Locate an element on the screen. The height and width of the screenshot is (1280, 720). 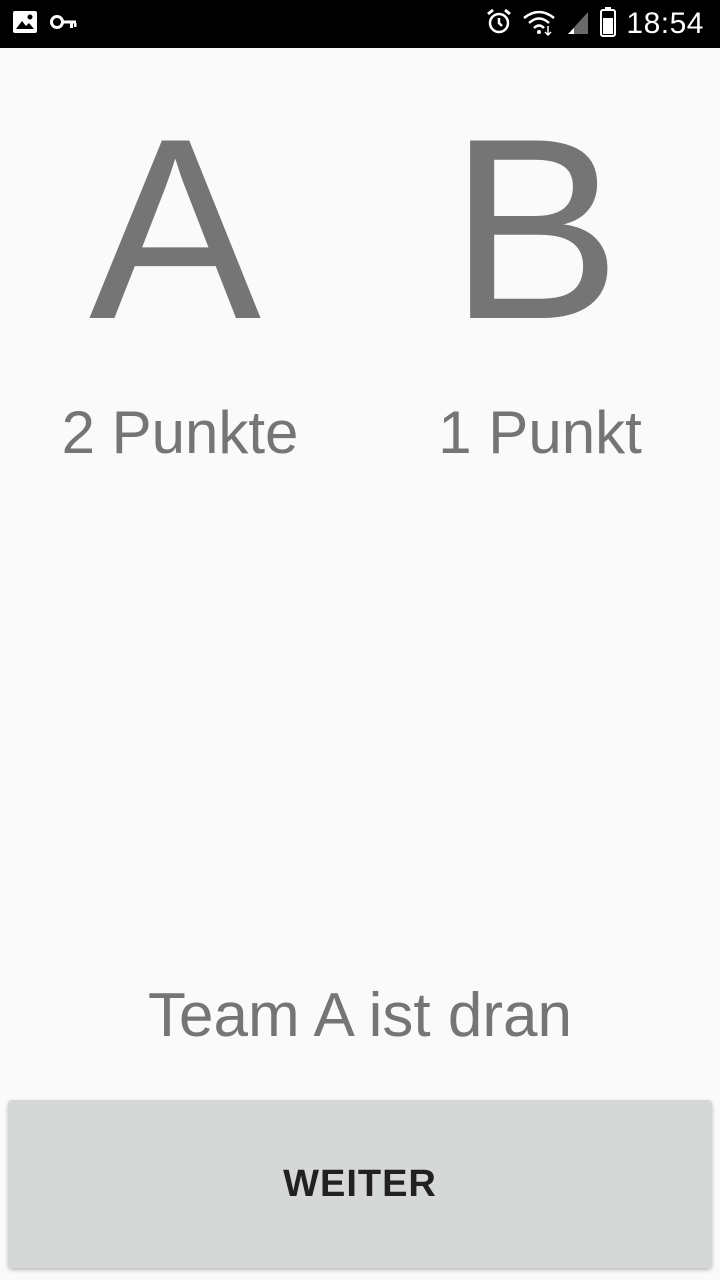
key-icon is located at coordinates (64, 24).